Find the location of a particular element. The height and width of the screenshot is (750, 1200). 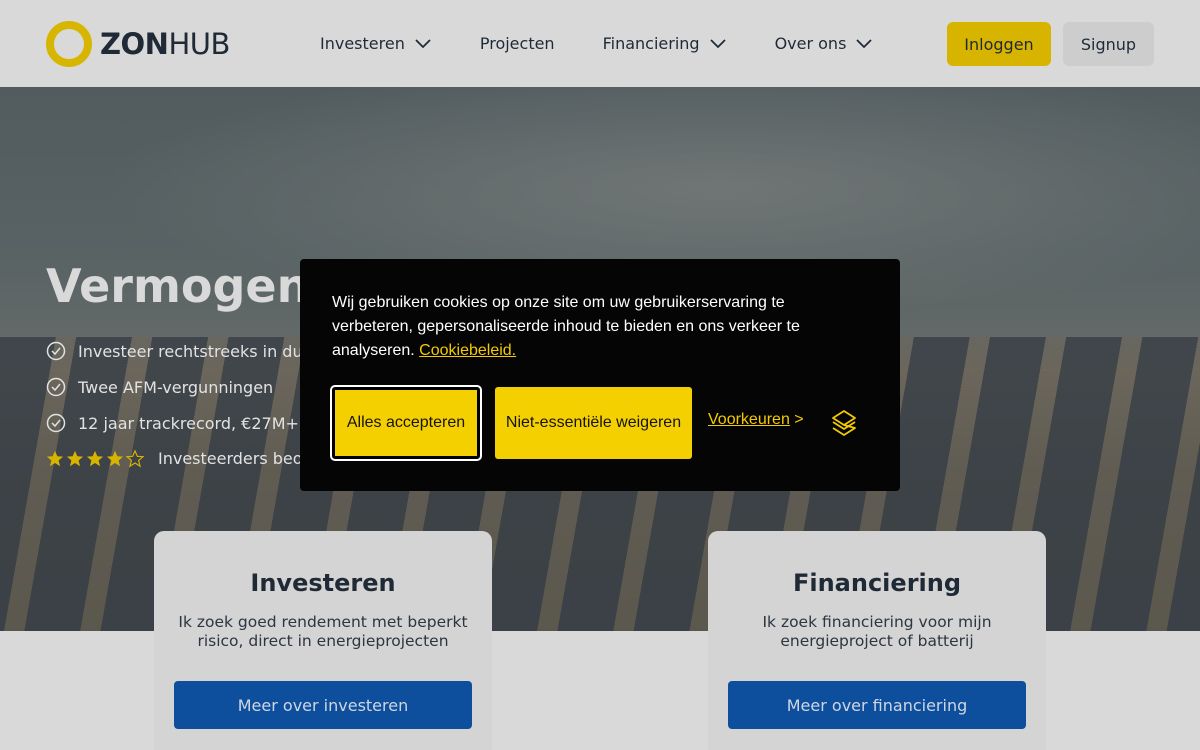

rating-text: Investeerders beoo is located at coordinates (235, 458).